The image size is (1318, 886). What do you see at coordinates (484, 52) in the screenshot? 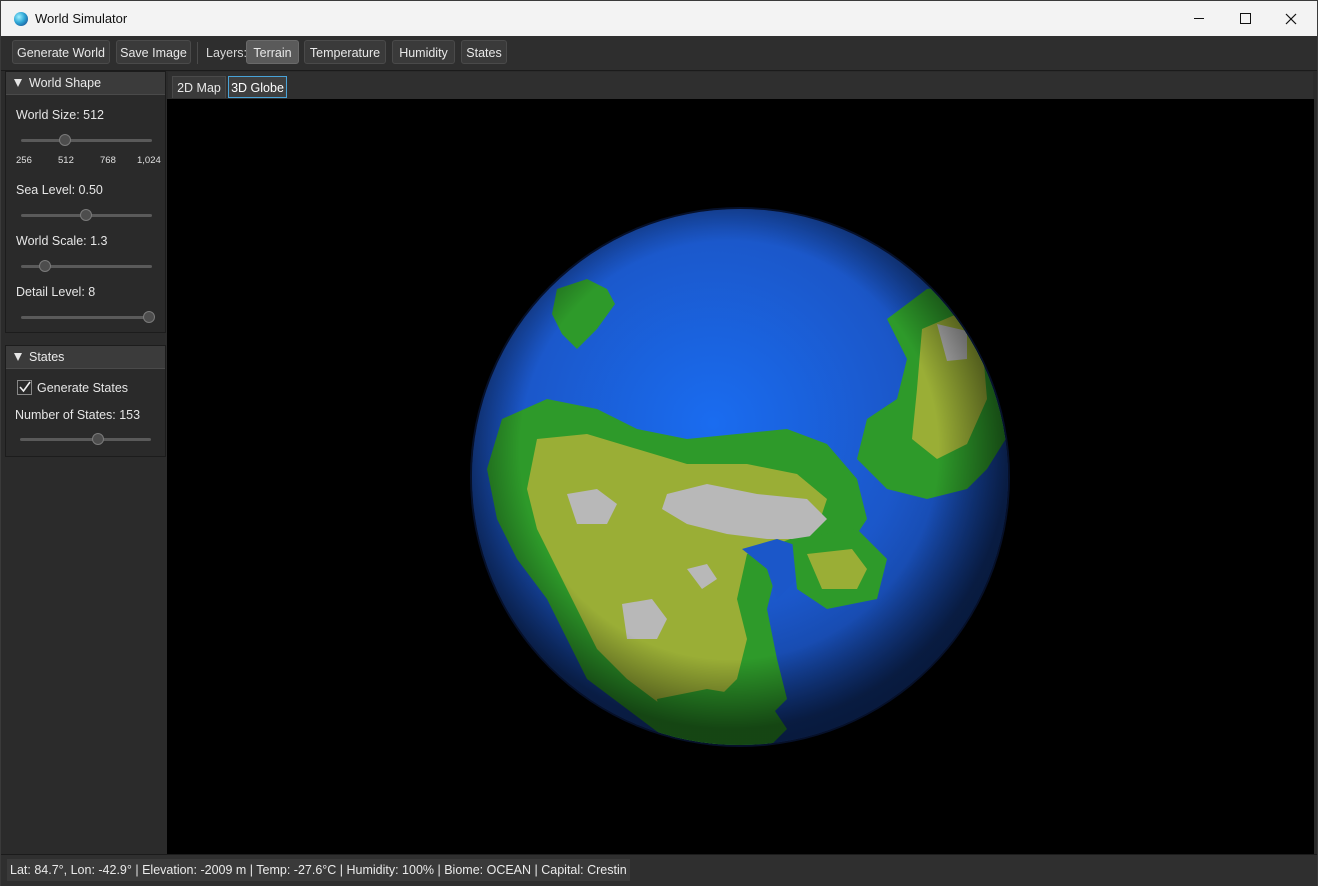
I see `layer-states-button: States` at bounding box center [484, 52].